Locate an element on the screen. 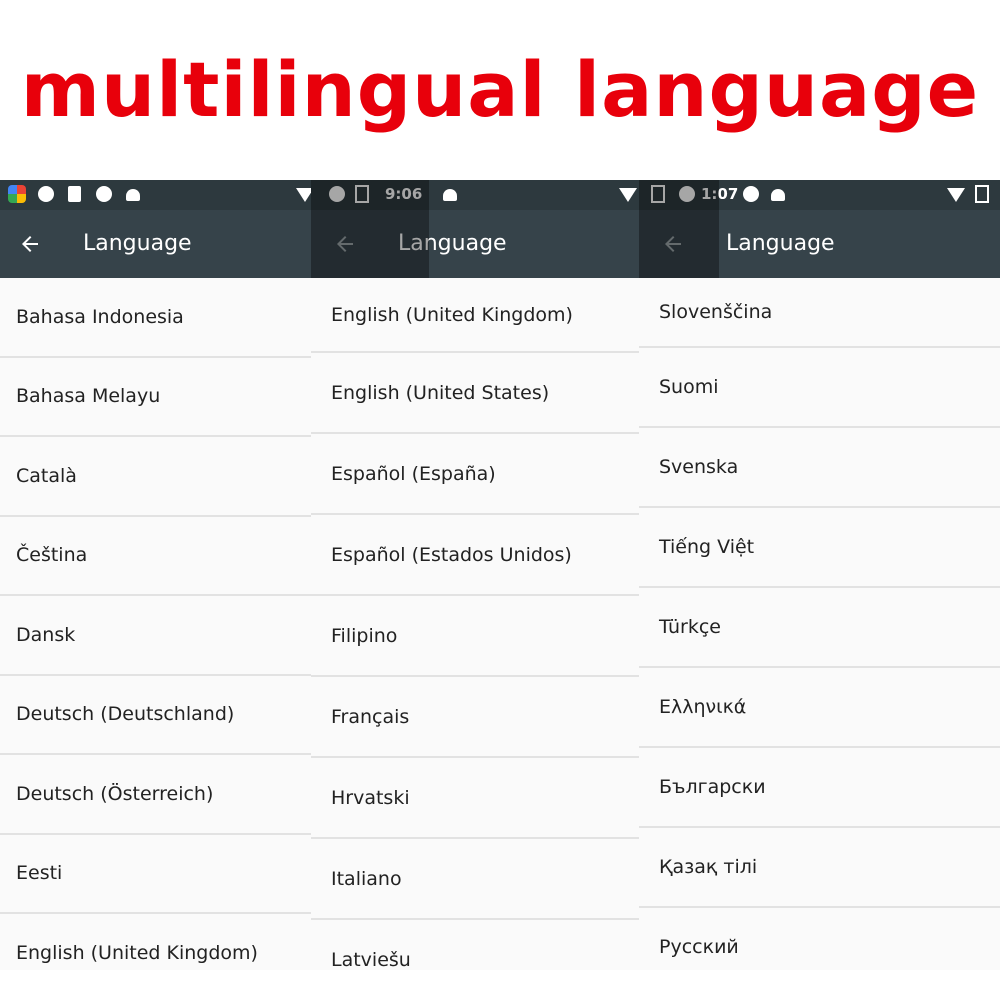 This screenshot has width=1000, height=1000. language-item: Eesti is located at coordinates (155, 874).